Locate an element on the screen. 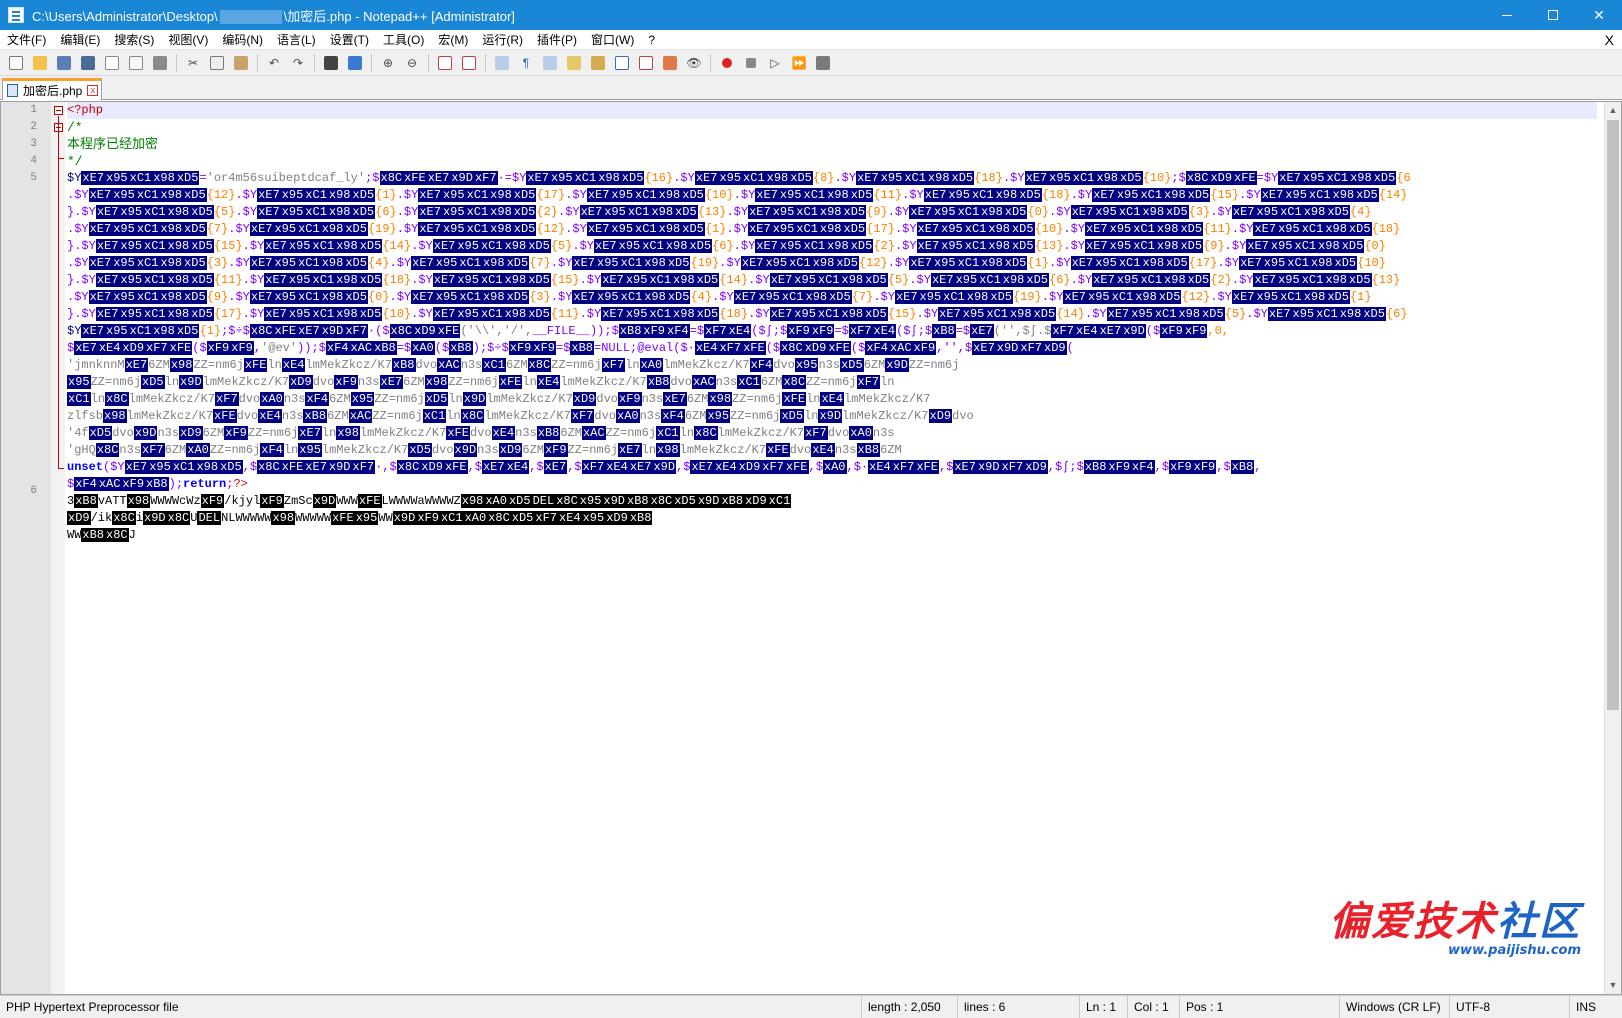 The width and height of the screenshot is (1622, 1018). menu-plugins: 插件(P) is located at coordinates (557, 40).